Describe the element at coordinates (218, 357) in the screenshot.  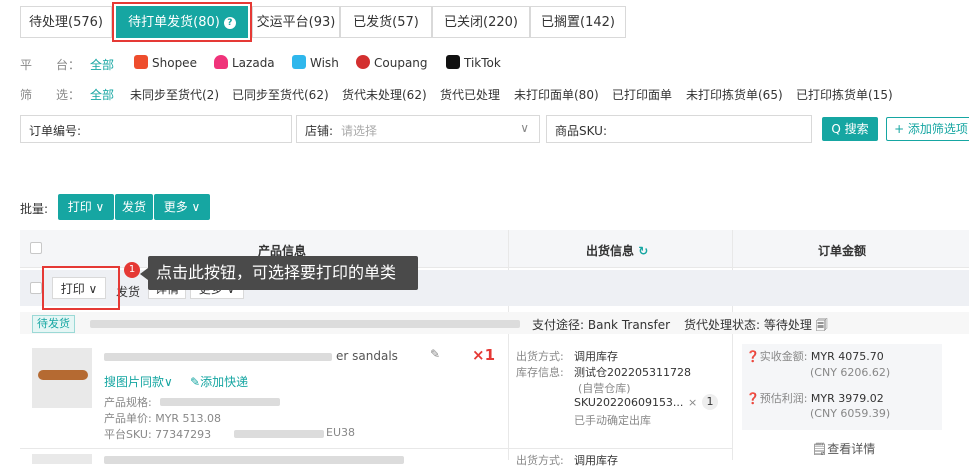
I see `blurred-product-title` at that location.